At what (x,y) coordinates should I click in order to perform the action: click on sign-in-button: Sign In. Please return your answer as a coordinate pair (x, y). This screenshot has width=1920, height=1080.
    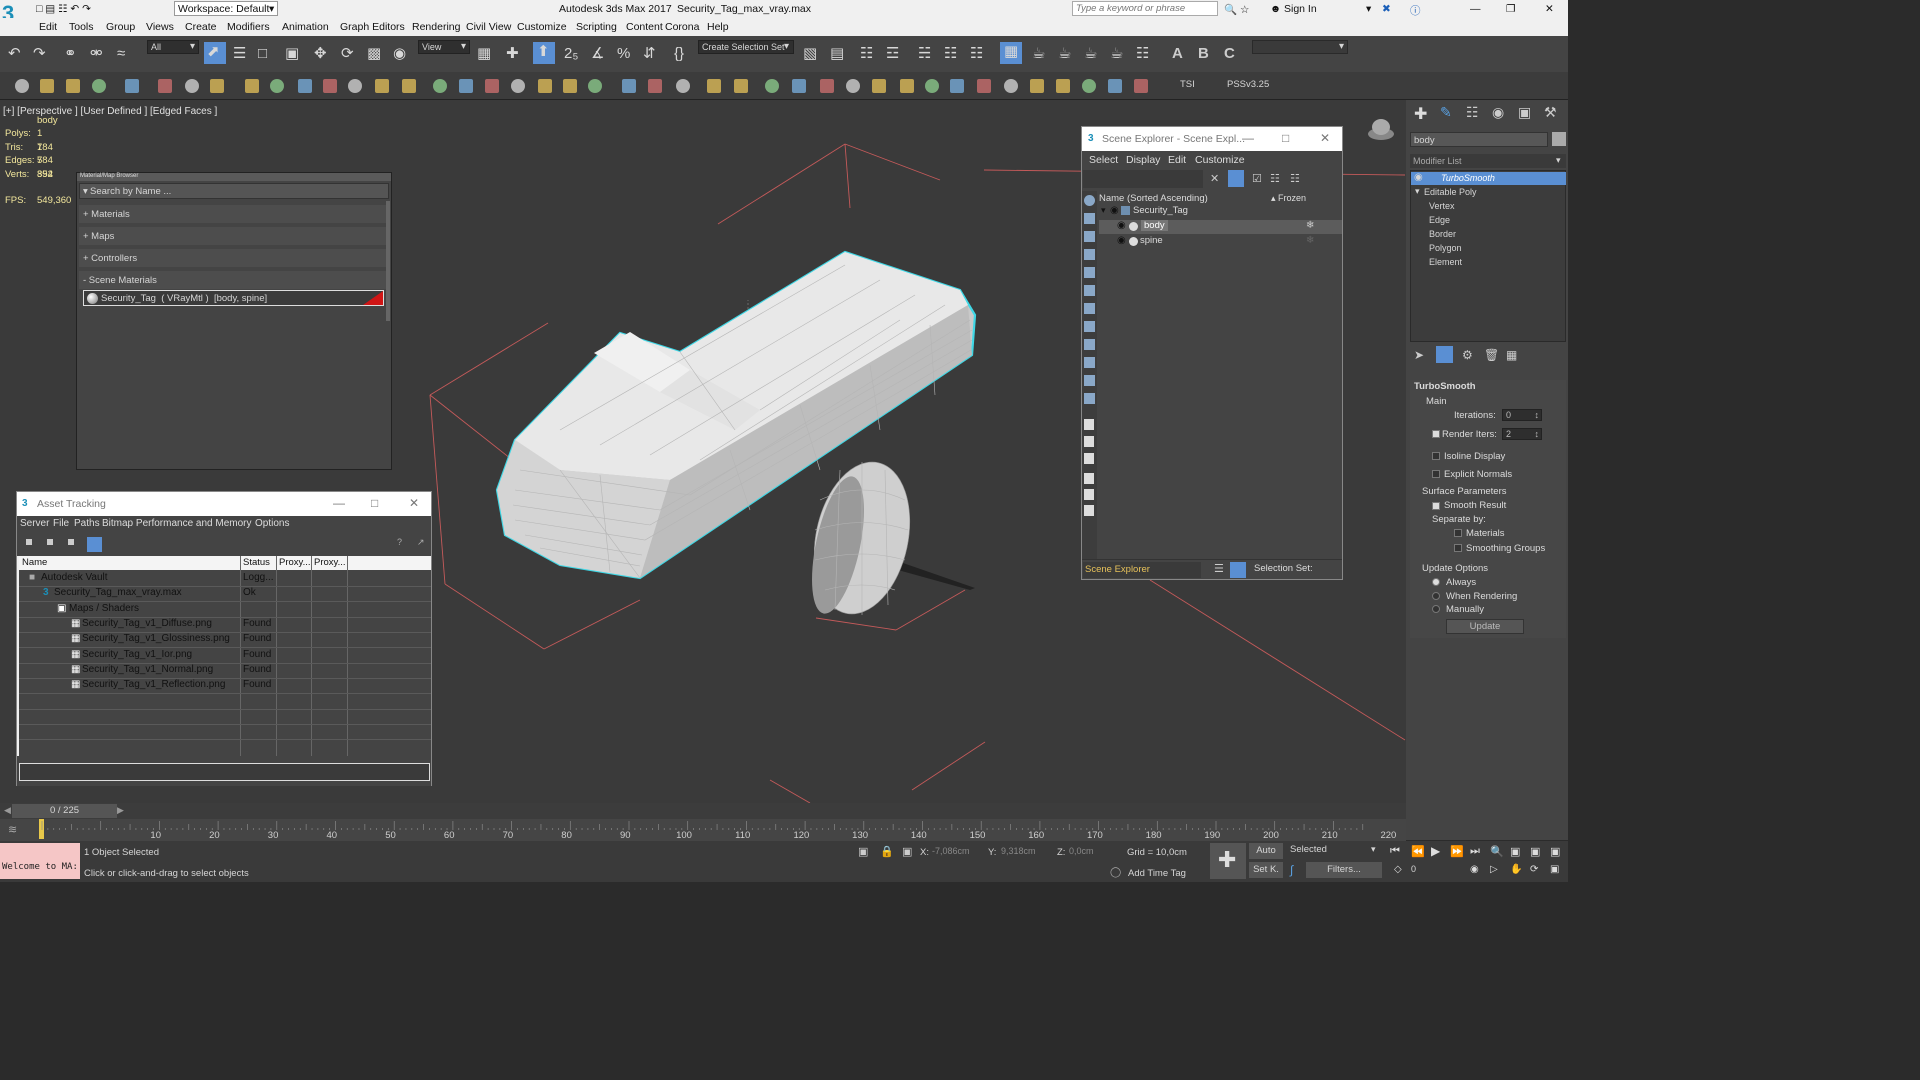
    Looking at the image, I should click on (1300, 9).